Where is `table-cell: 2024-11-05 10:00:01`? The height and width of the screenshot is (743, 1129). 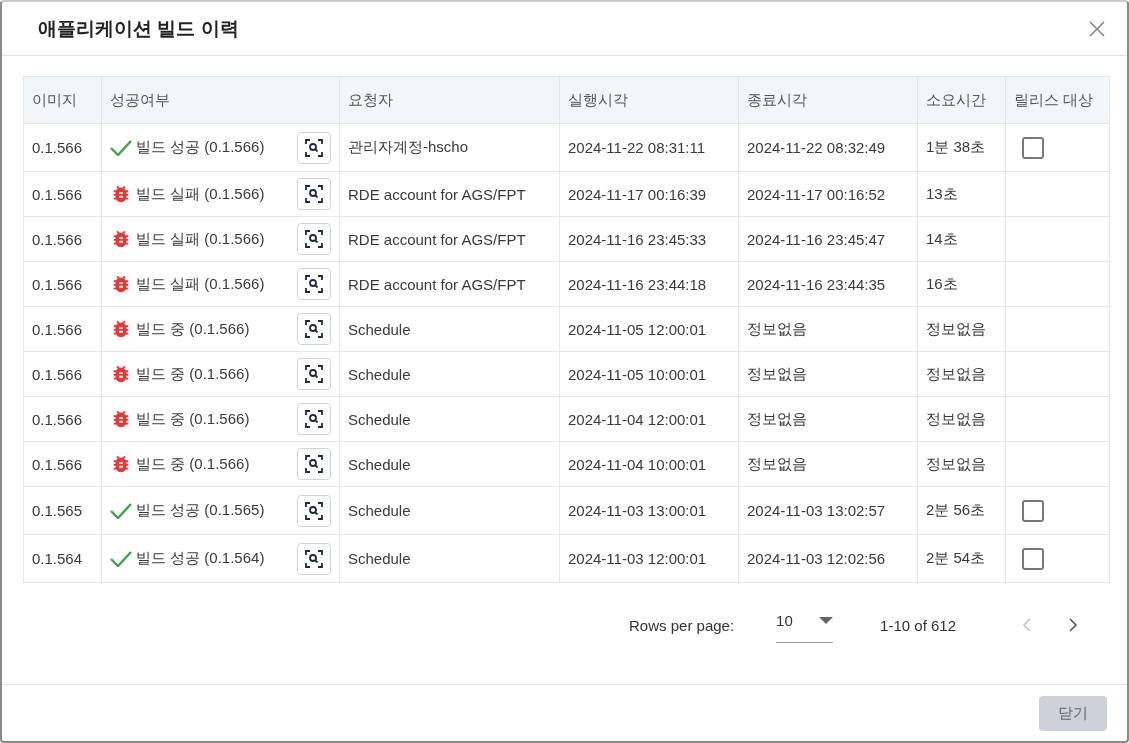
table-cell: 2024-11-05 10:00:01 is located at coordinates (649, 374).